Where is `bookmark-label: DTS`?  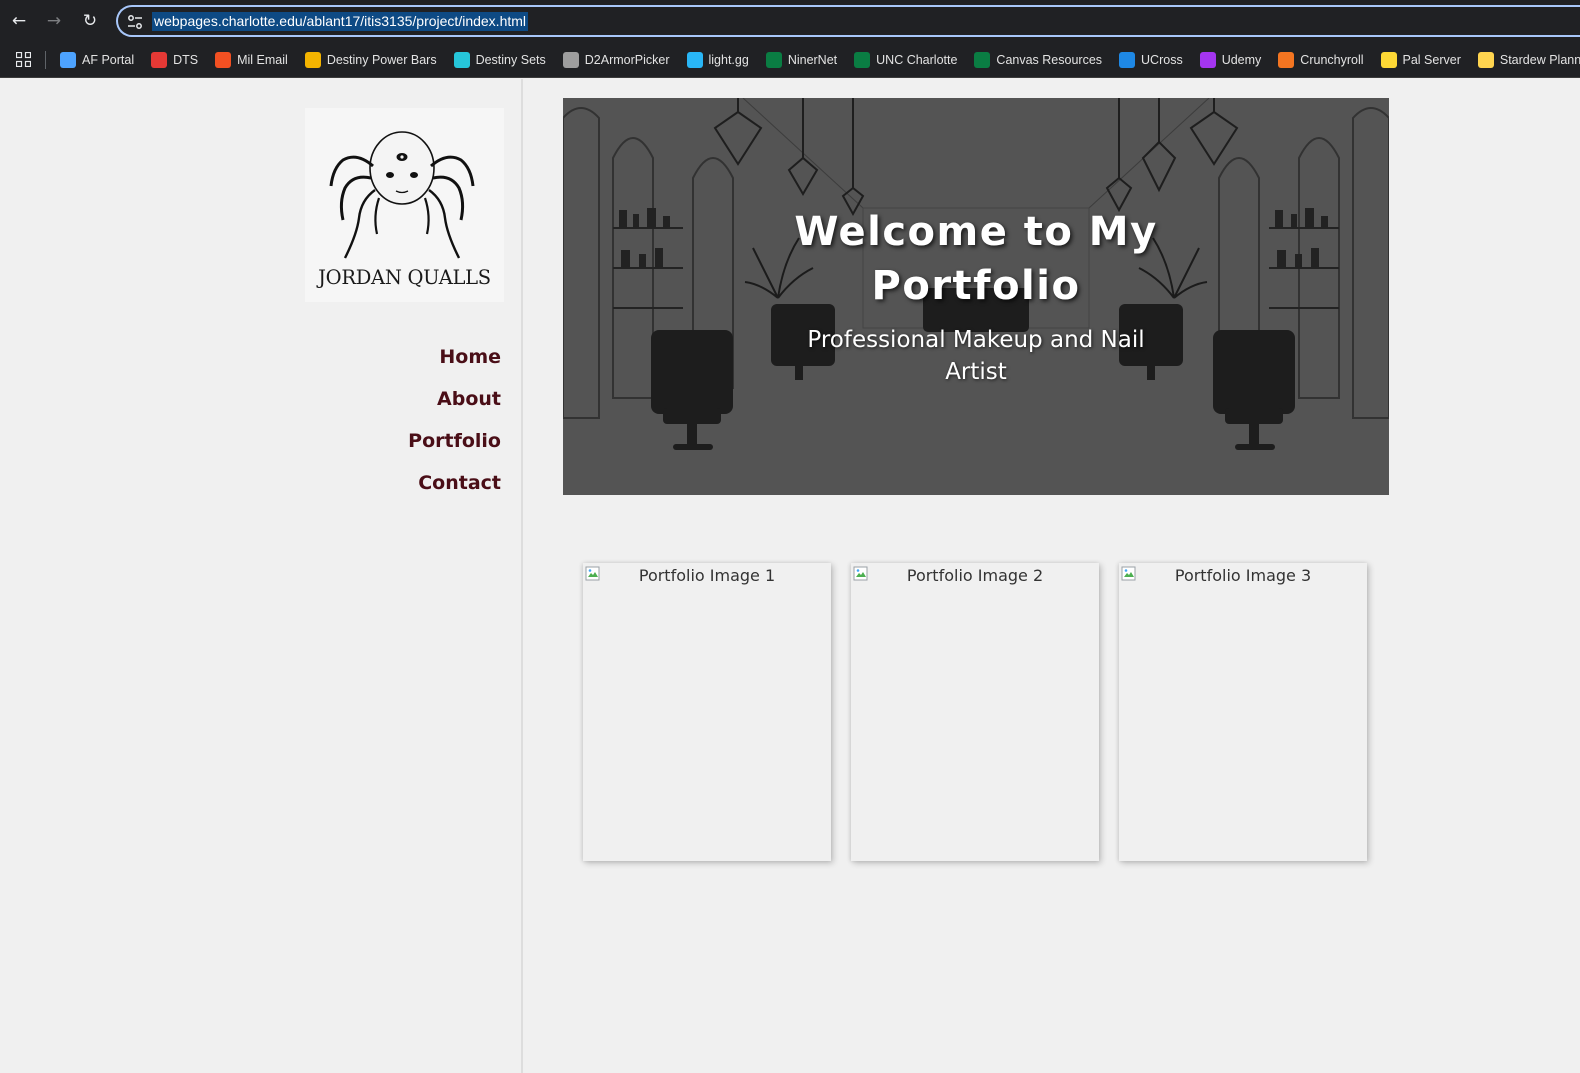 bookmark-label: DTS is located at coordinates (186, 60).